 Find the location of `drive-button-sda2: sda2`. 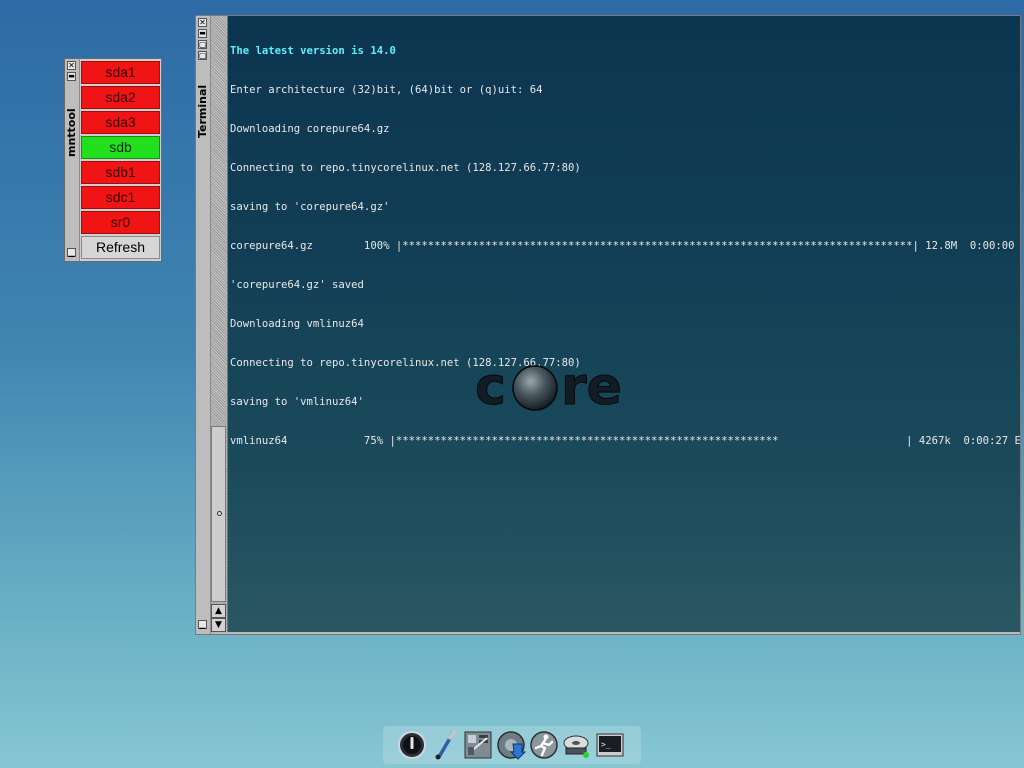

drive-button-sda2: sda2 is located at coordinates (120, 97).